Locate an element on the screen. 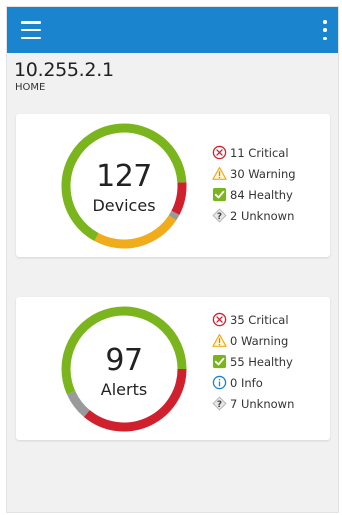  hamburger-menu-icon is located at coordinates (31, 30).